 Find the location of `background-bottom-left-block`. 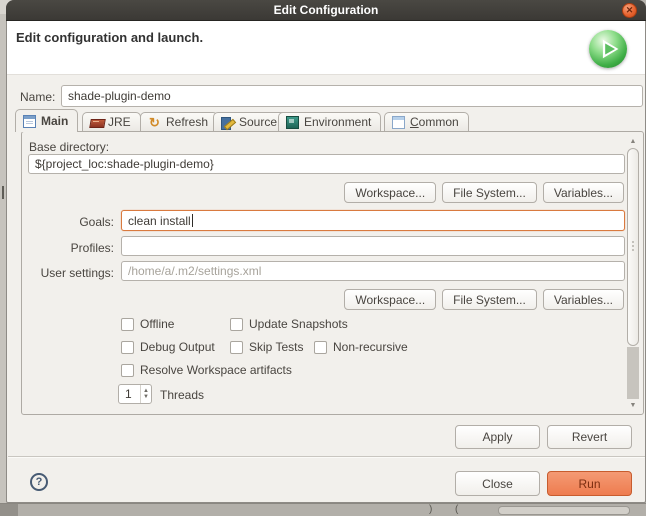

background-bottom-left-block is located at coordinates (9, 510).